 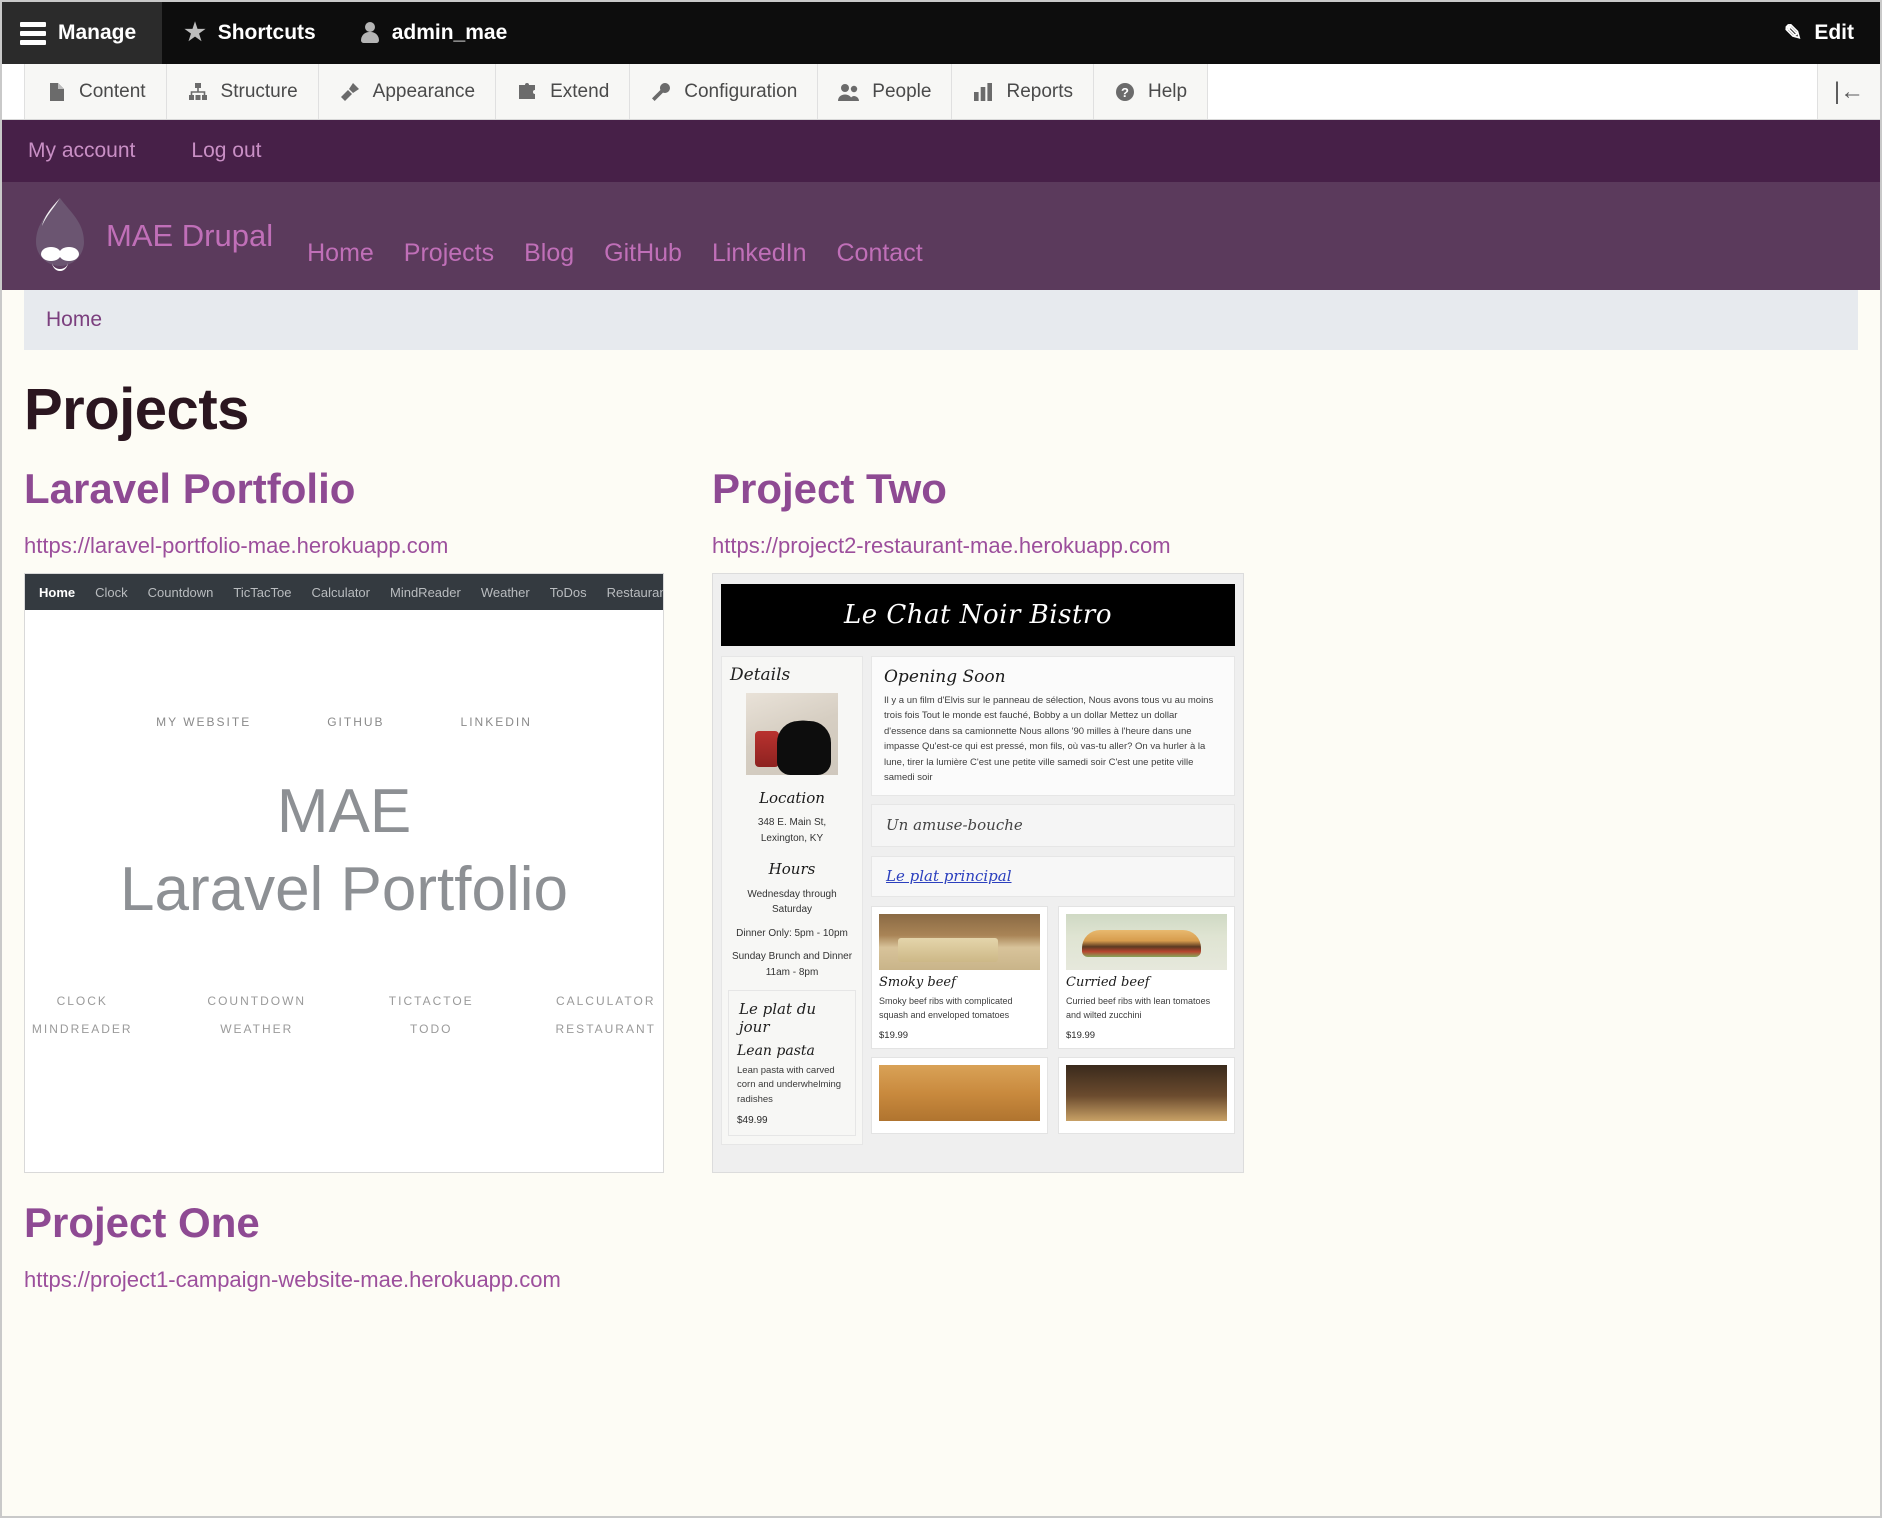 I want to click on nav-link-projects: Projects, so click(x=449, y=253).